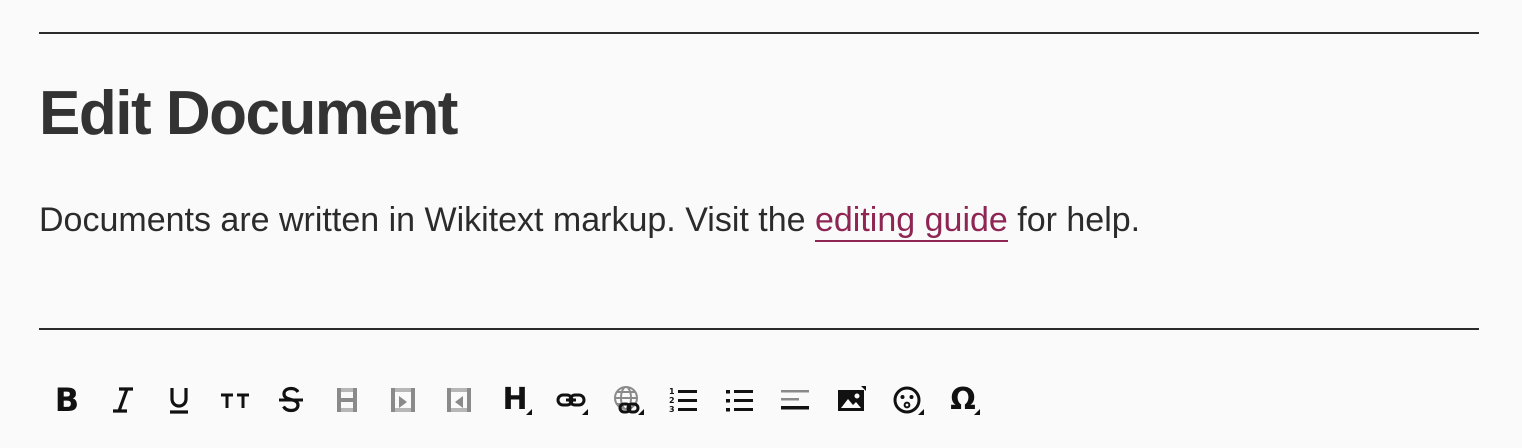 This screenshot has height=448, width=1522. Describe the element at coordinates (585, 412) in the screenshot. I see `link-dropdown-indicator` at that location.